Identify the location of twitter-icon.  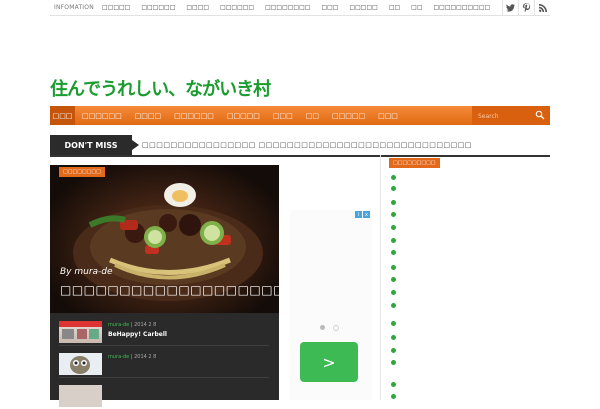
(510, 7).